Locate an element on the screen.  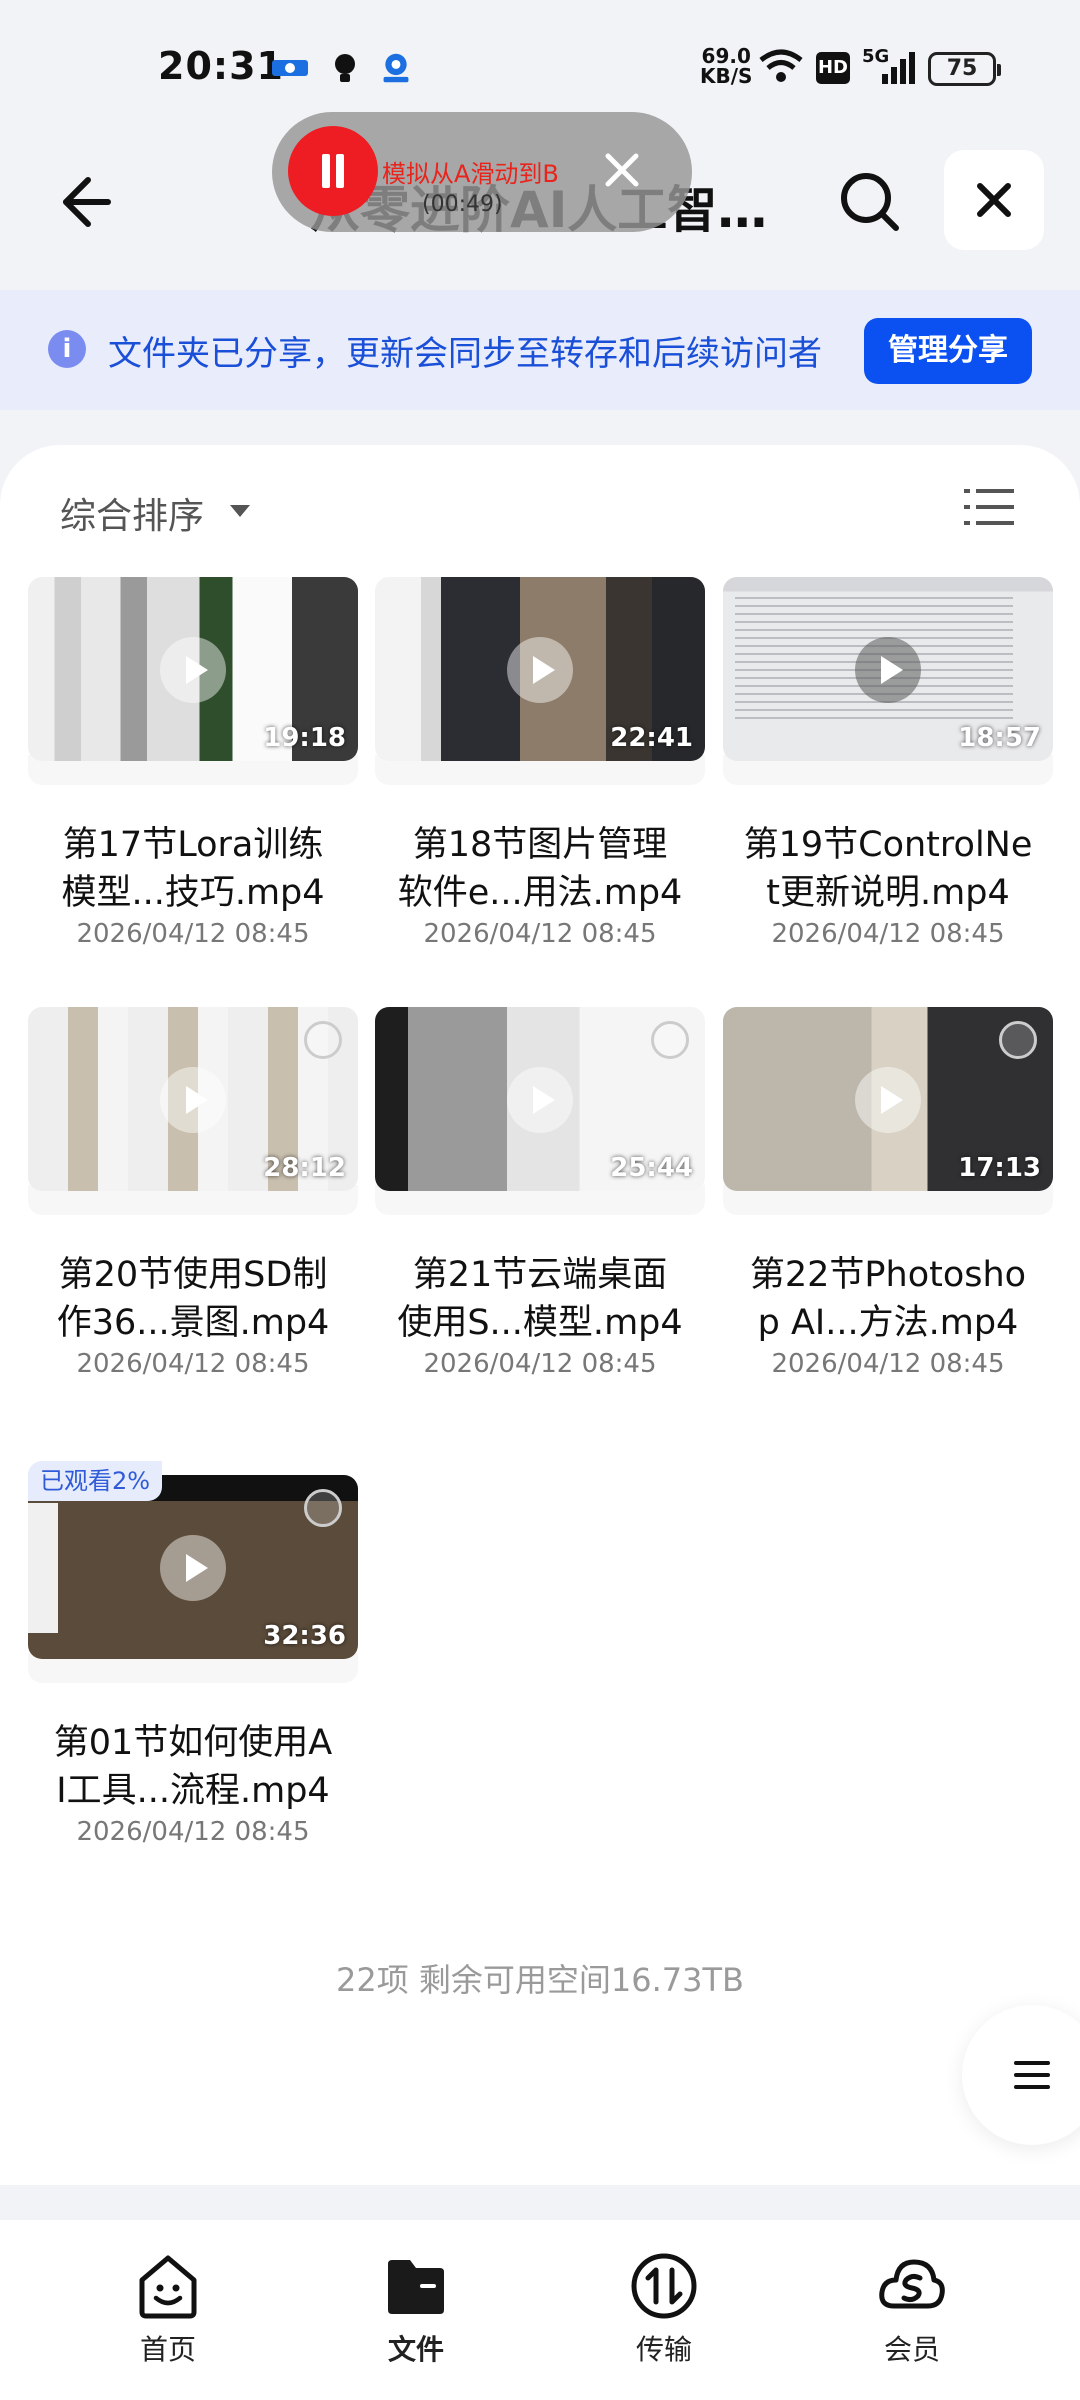
network-speed: 69.0 KB/S is located at coordinates (726, 66).